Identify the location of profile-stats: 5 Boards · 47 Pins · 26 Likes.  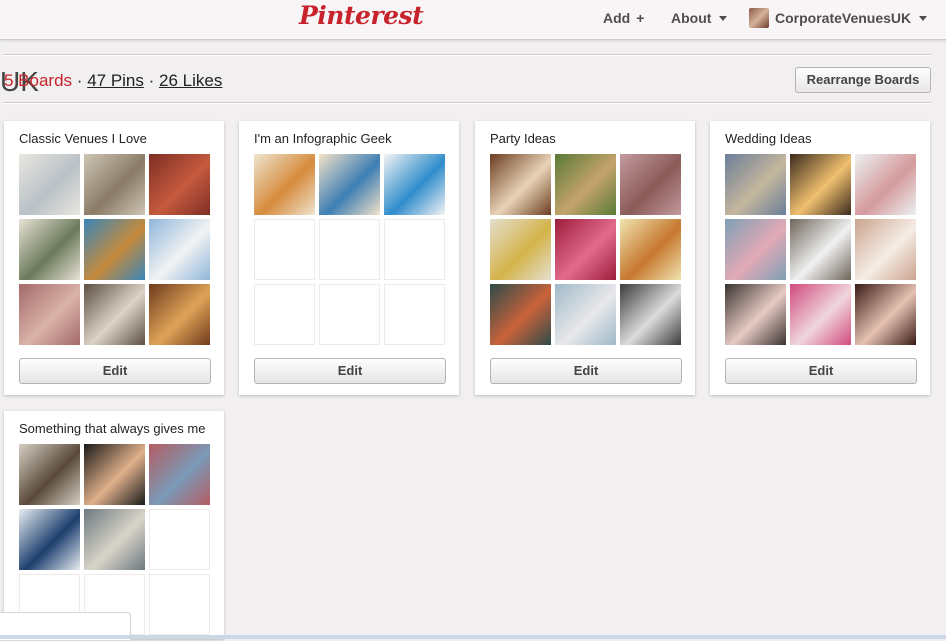
(113, 81).